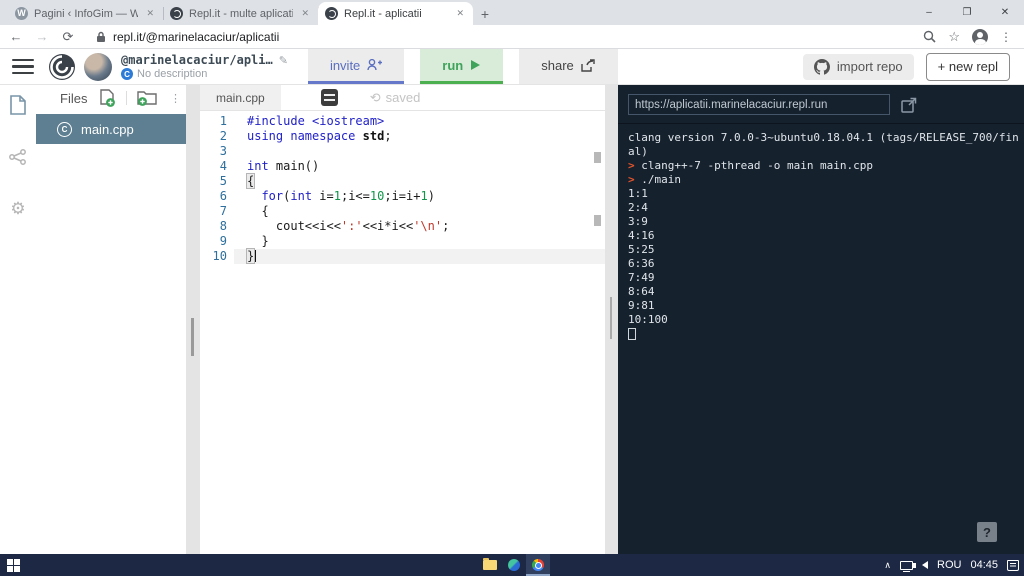 This screenshot has height=576, width=1024. I want to click on console-resize-divider, so click(611, 319).